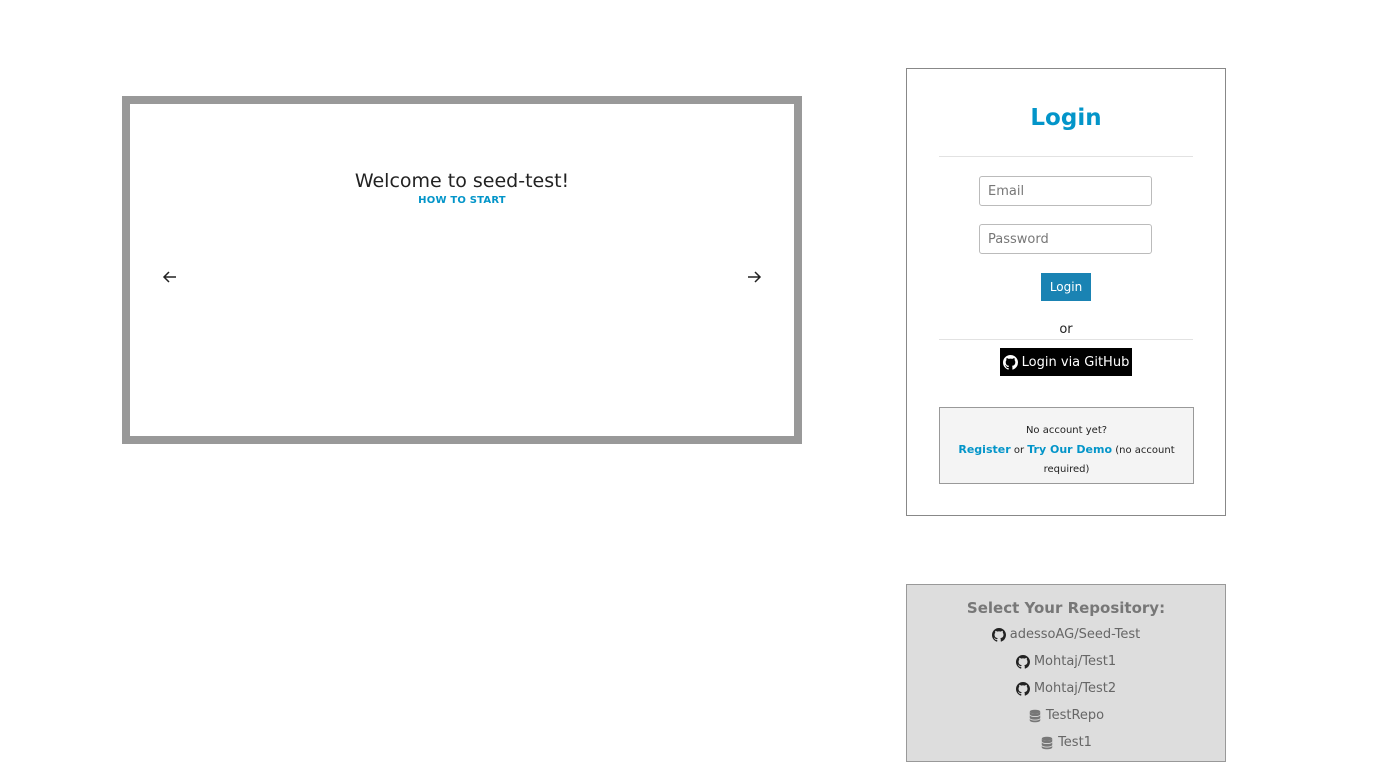  I want to click on repository-item: Mohtaj/Test2, so click(1066, 688).